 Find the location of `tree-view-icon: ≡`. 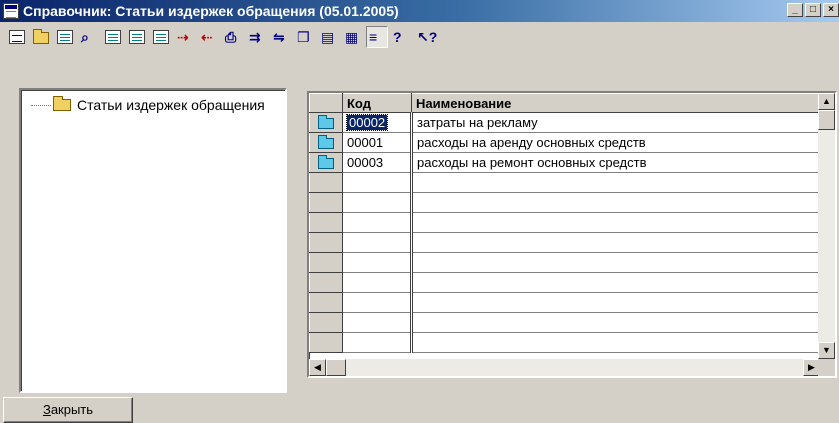

tree-view-icon: ≡ is located at coordinates (373, 37).